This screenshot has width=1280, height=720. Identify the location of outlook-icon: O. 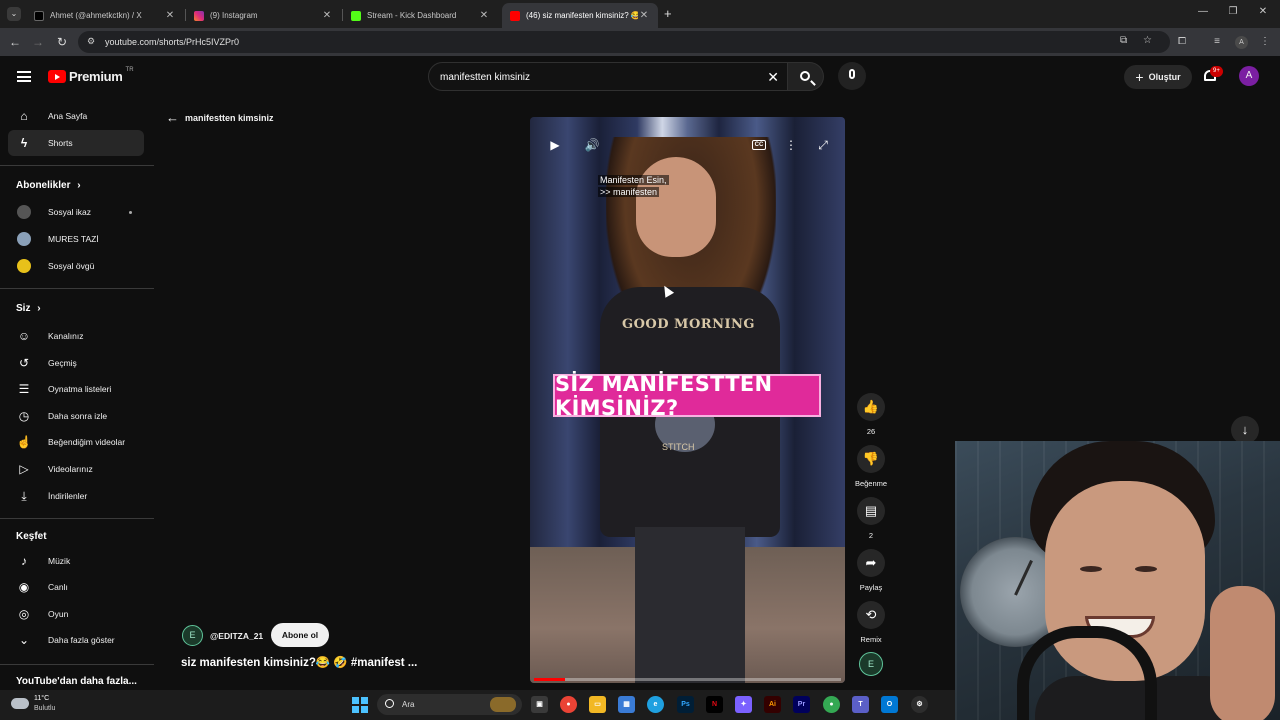
(889, 704).